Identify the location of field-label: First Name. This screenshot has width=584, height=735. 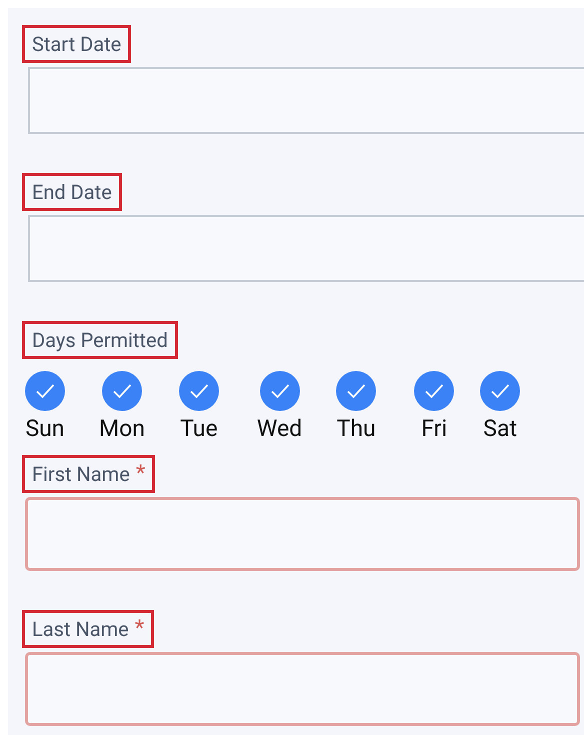
(81, 474).